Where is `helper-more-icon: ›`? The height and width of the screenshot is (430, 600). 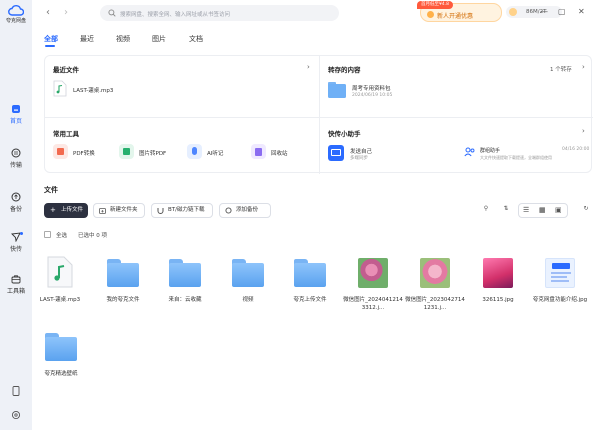 helper-more-icon: › is located at coordinates (583, 131).